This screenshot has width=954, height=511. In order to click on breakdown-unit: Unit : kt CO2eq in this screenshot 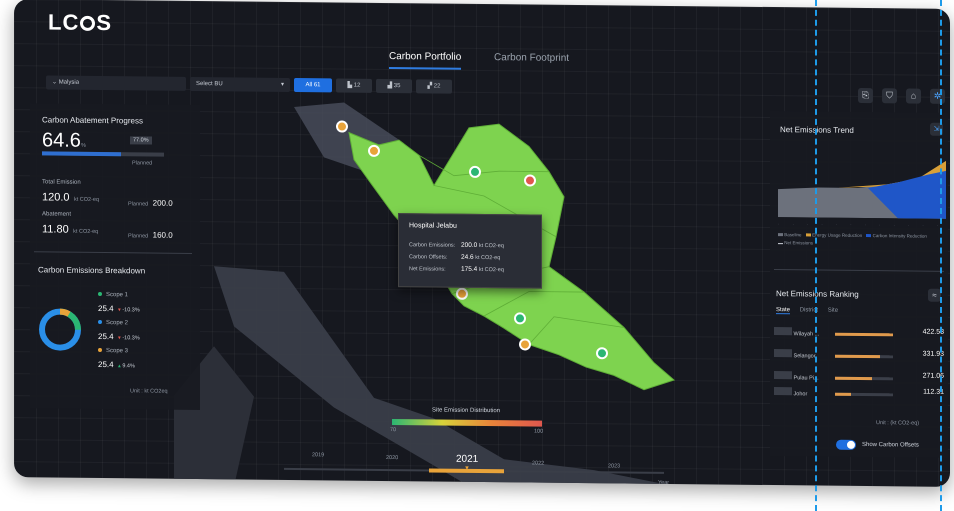, I will do `click(149, 391)`.